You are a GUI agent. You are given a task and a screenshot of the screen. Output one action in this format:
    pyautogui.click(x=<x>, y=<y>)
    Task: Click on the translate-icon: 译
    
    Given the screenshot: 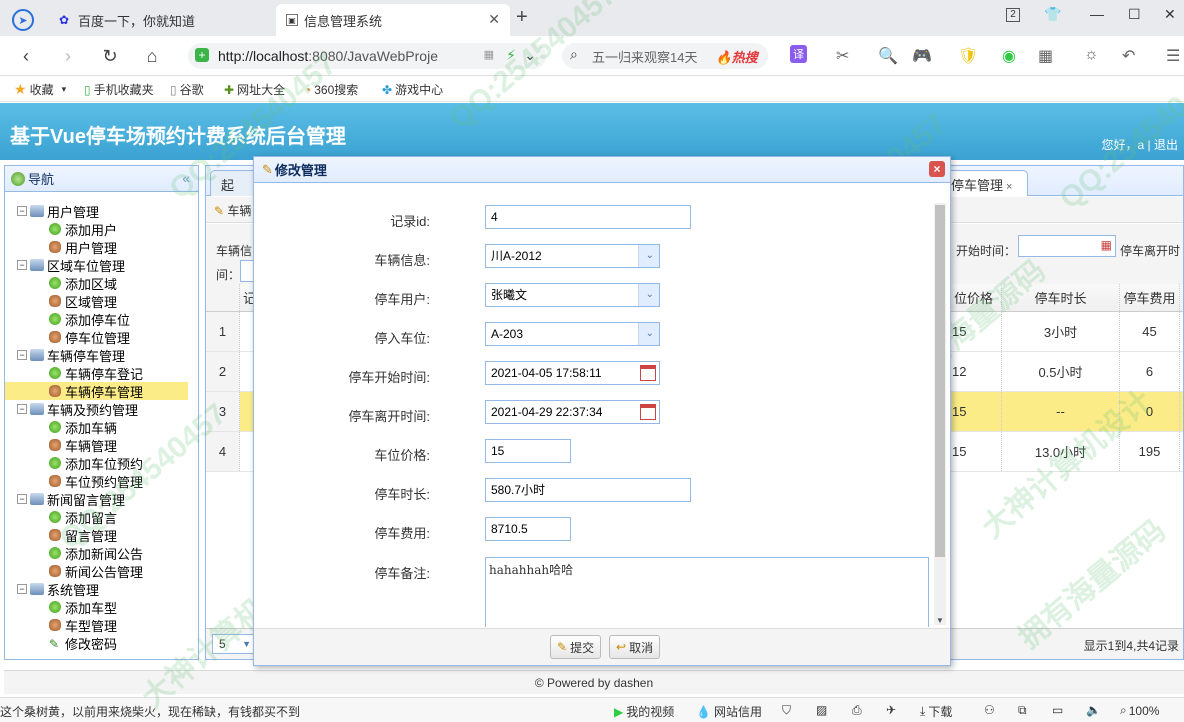 What is the action you would take?
    pyautogui.click(x=798, y=54)
    